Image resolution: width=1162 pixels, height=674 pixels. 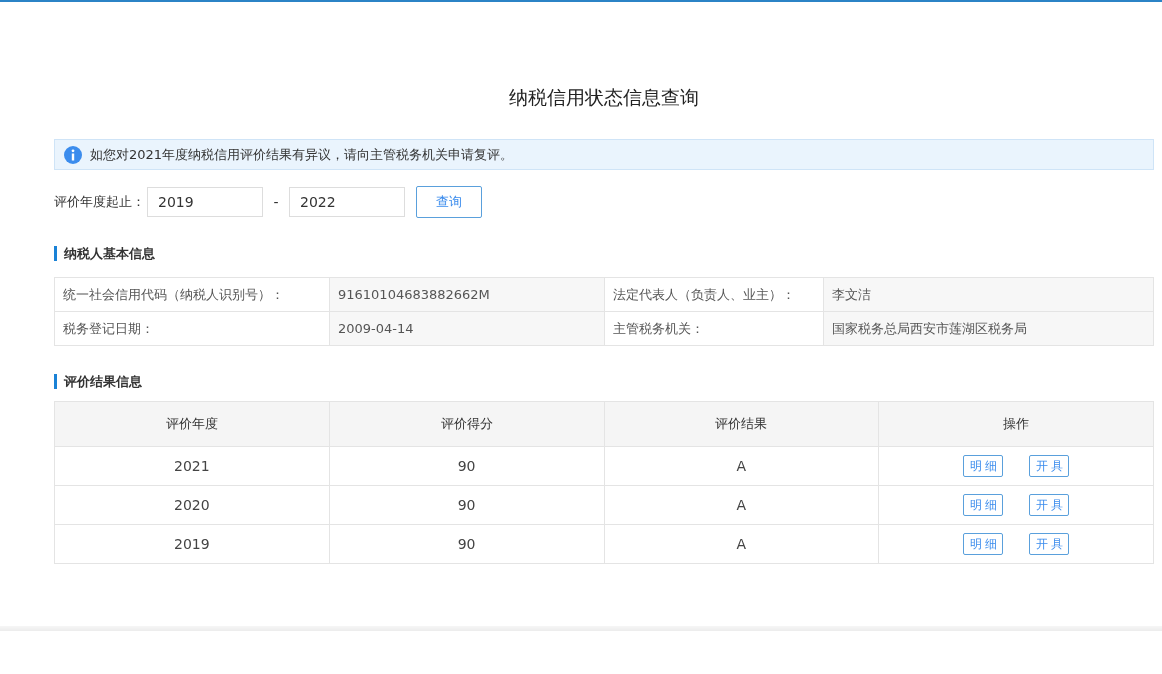 What do you see at coordinates (103, 381) in the screenshot?
I see `section-heading: 评价结果信息` at bounding box center [103, 381].